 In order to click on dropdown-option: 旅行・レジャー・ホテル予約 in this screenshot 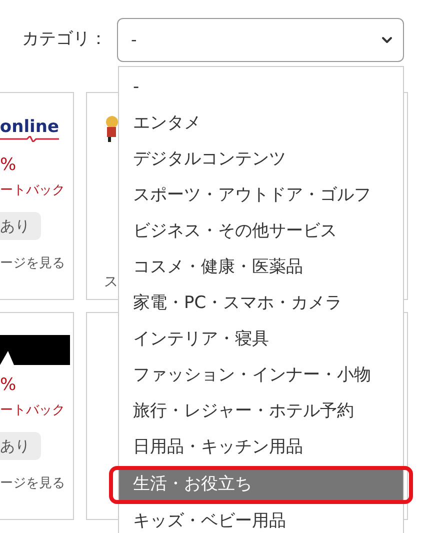, I will do `click(261, 412)`.